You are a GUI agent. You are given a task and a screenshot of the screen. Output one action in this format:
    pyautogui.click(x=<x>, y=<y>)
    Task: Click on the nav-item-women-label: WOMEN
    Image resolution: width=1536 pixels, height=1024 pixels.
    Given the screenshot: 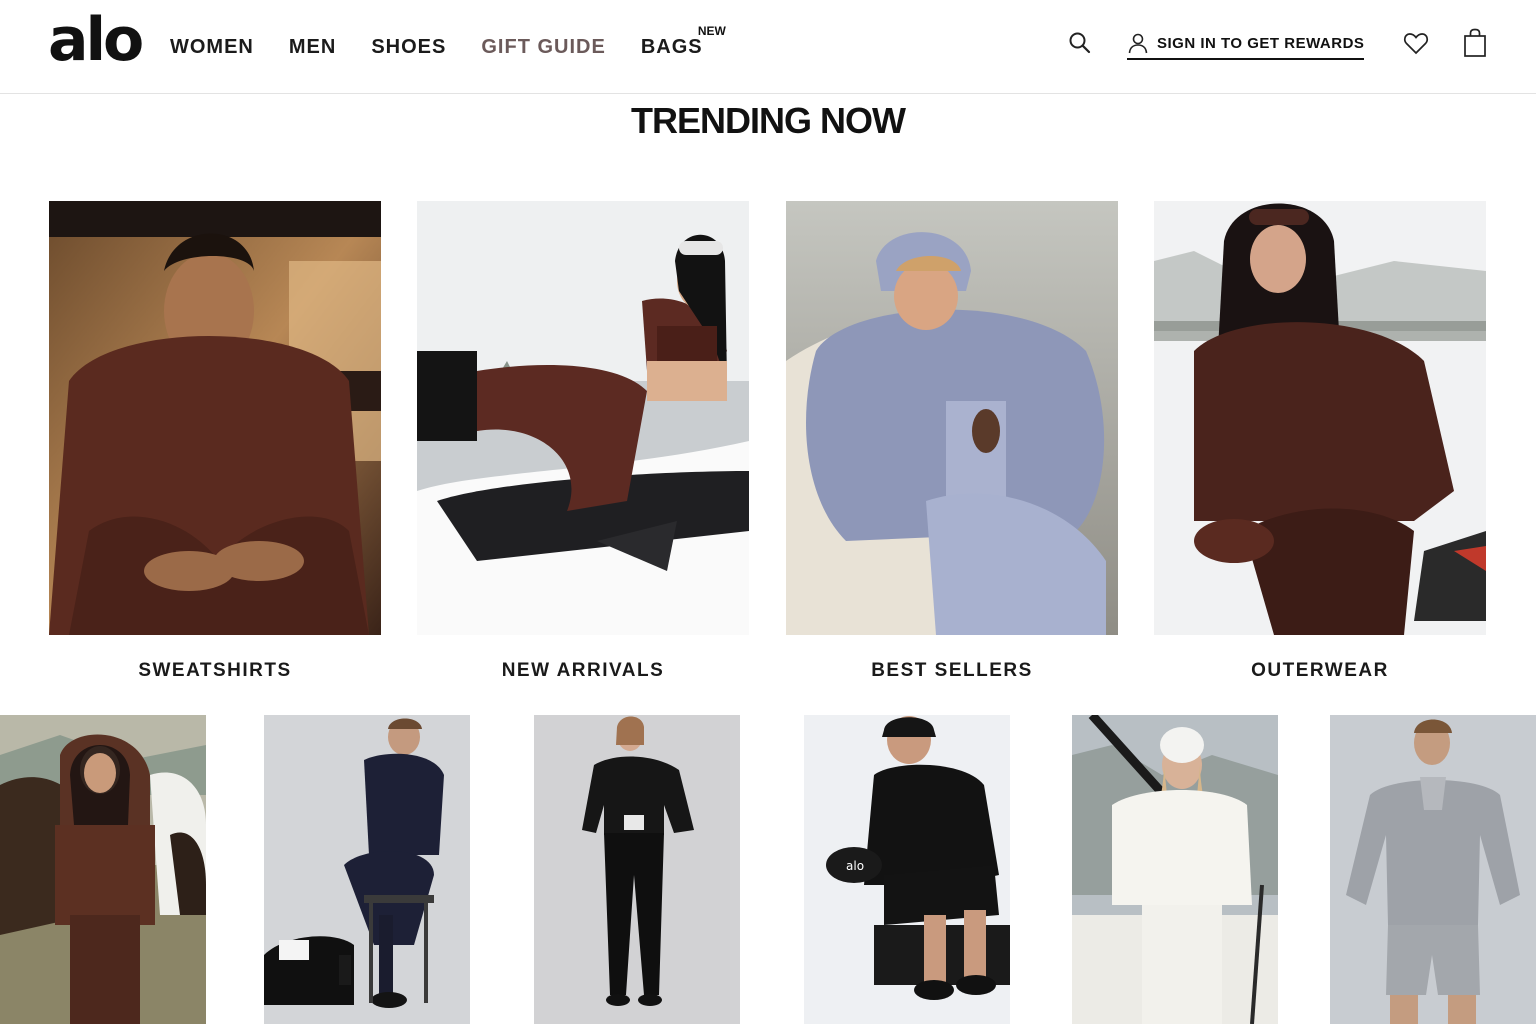 What is the action you would take?
    pyautogui.click(x=212, y=47)
    